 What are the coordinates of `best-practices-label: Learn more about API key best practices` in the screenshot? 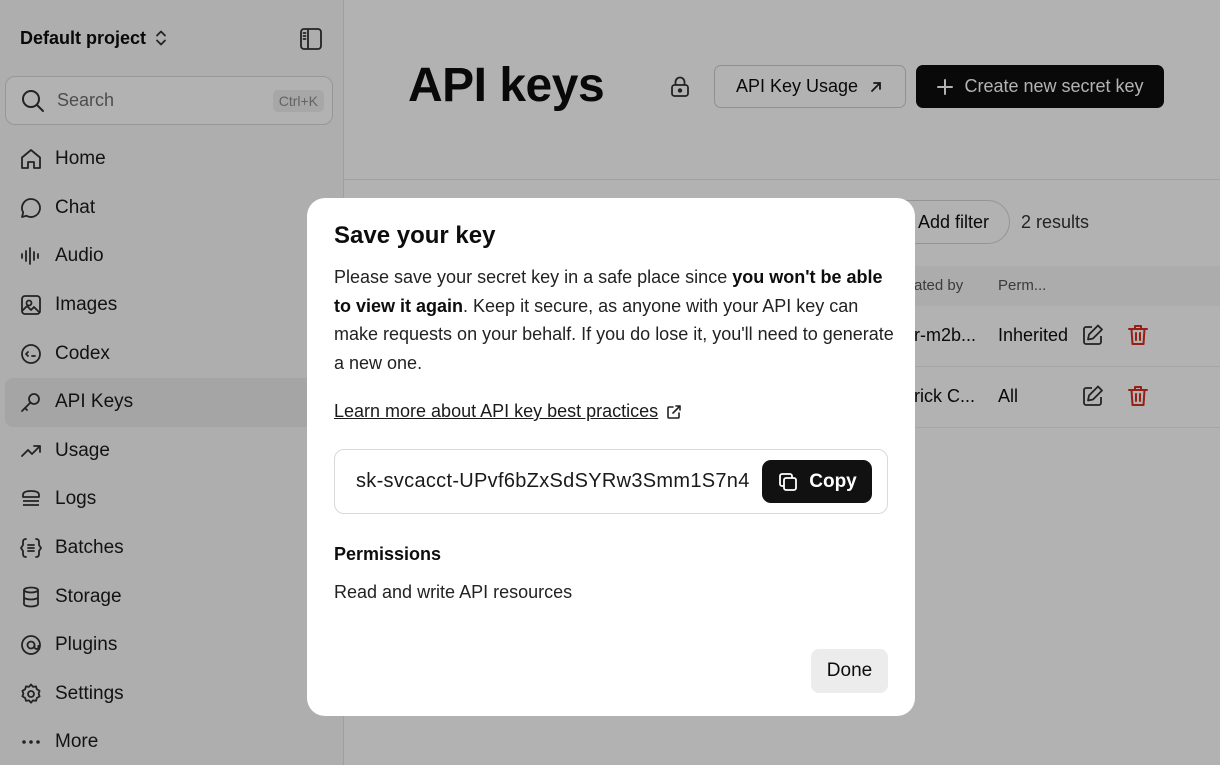 It's located at (496, 411).